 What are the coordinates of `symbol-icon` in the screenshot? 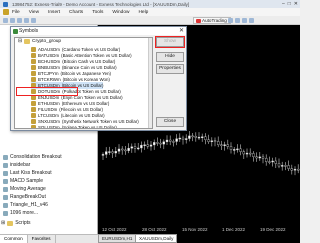 It's located at (33, 126).